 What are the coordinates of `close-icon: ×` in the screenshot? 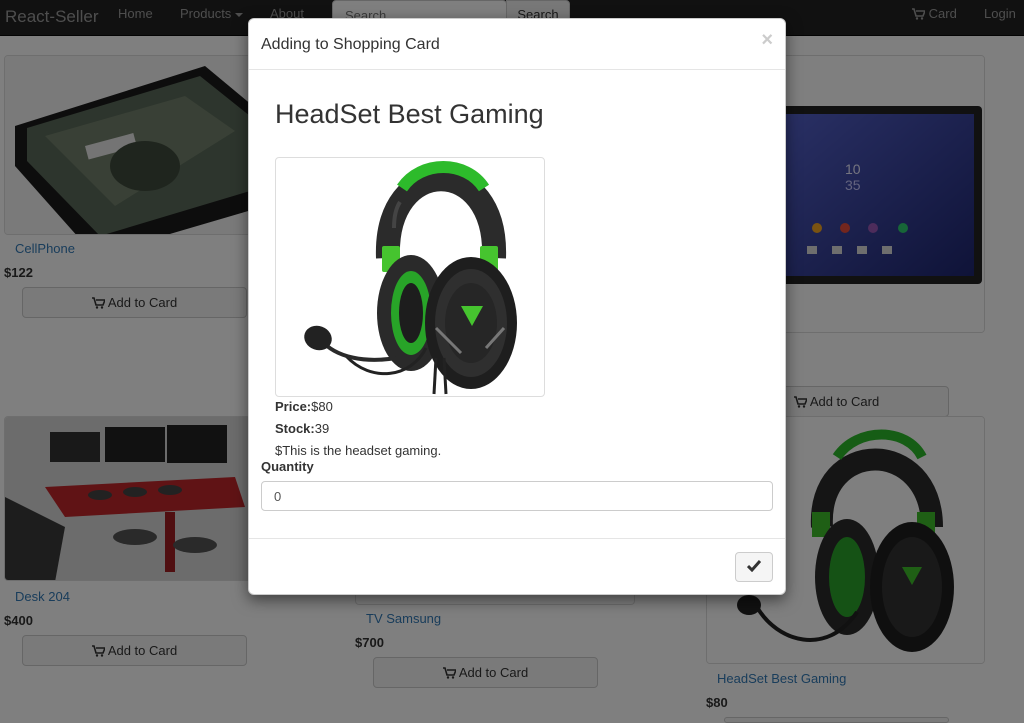 It's located at (767, 40).